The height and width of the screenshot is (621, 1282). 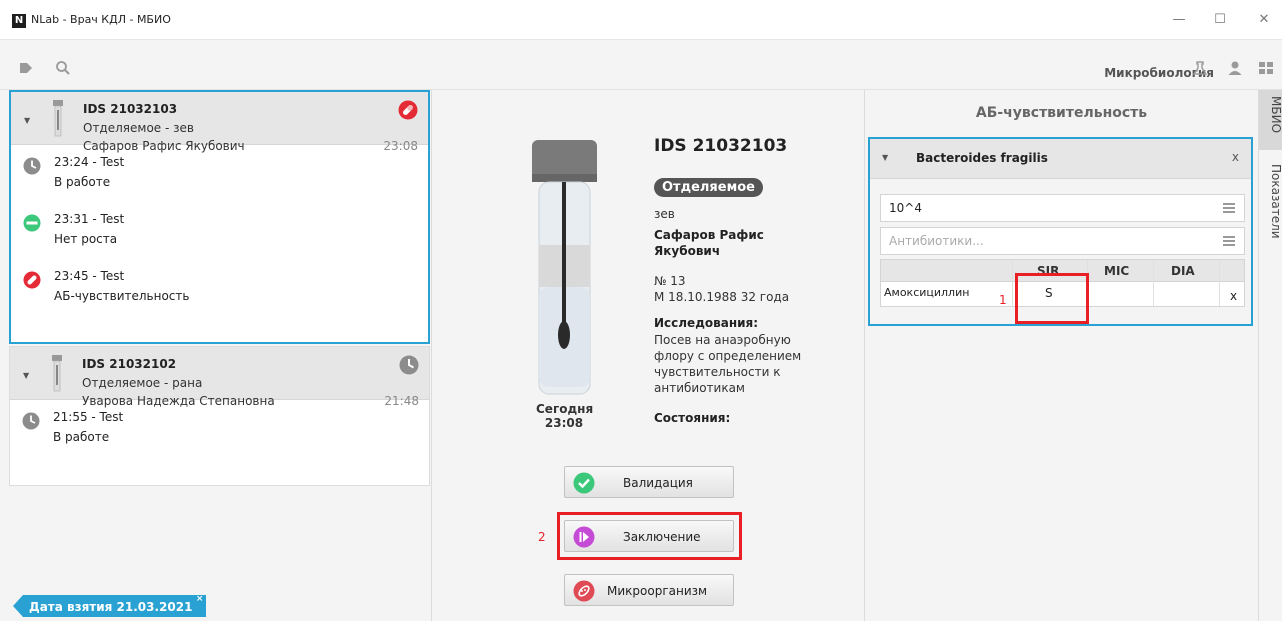 What do you see at coordinates (200, 599) in the screenshot?
I see `remove-filter-icon: ×` at bounding box center [200, 599].